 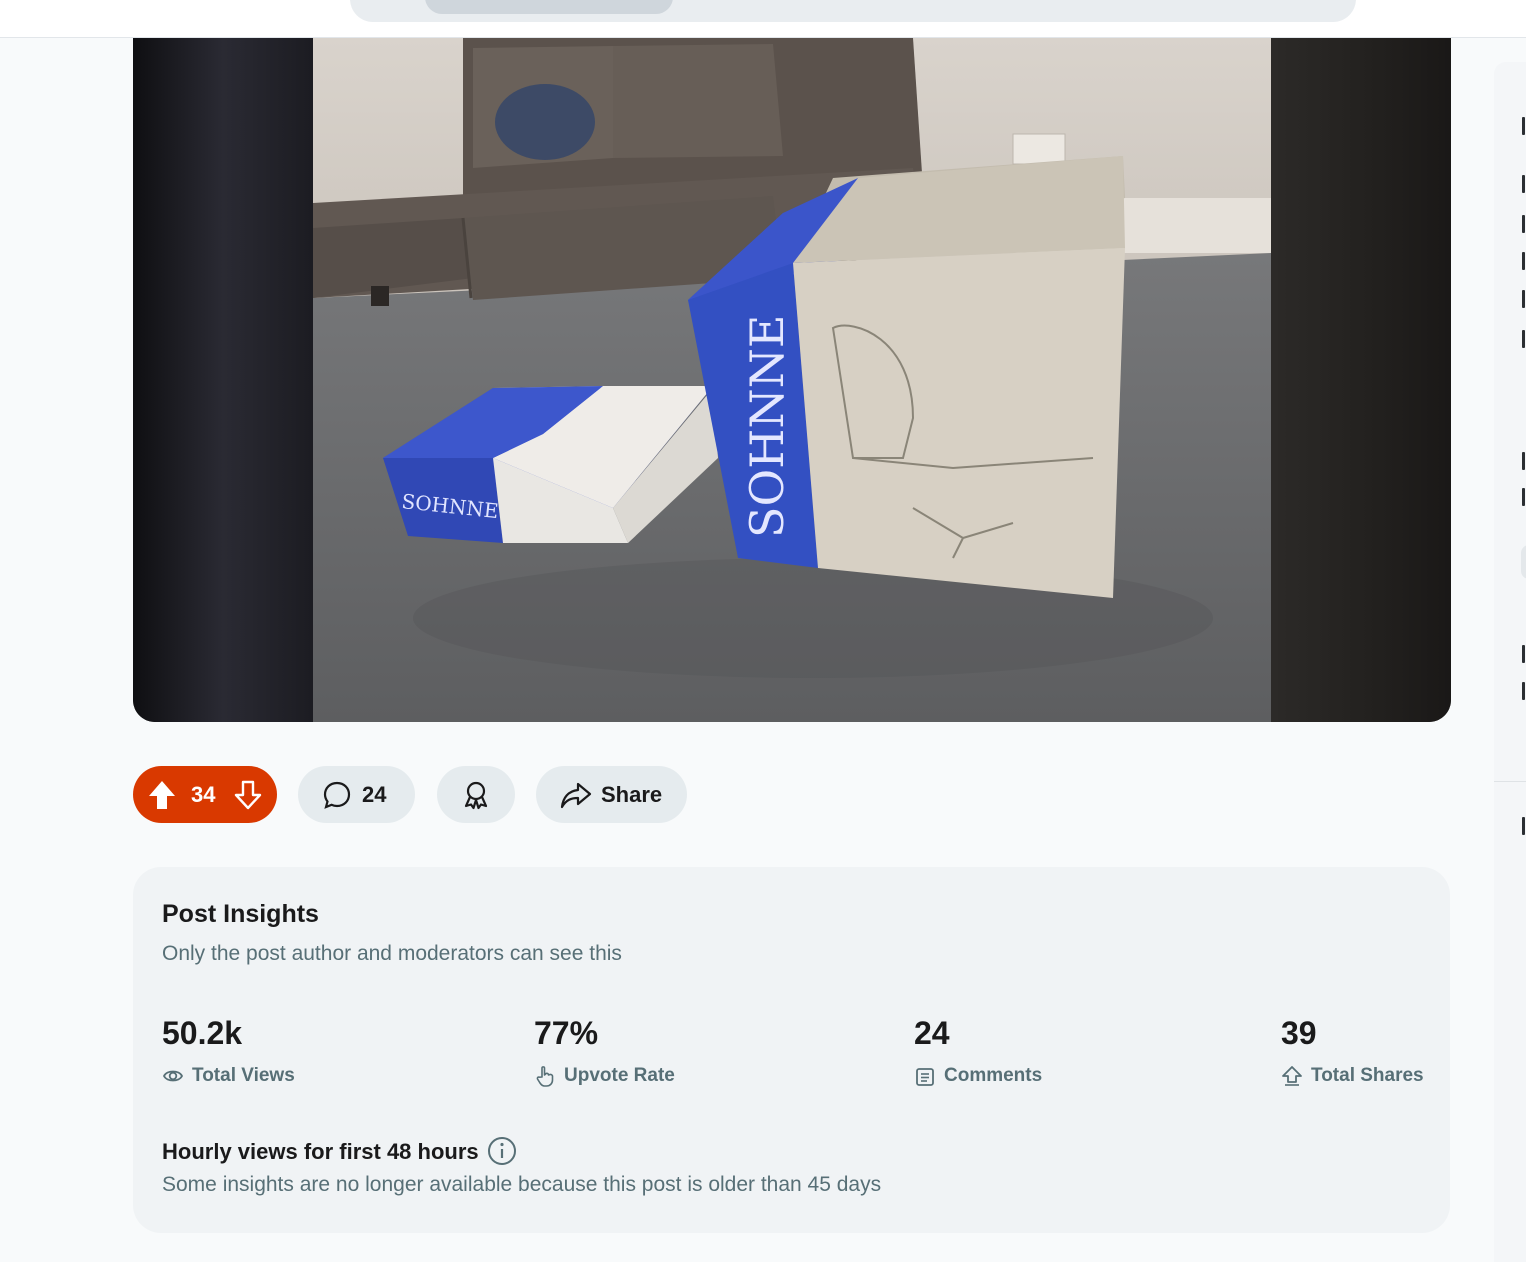 What do you see at coordinates (549, 7) in the screenshot?
I see `search-chip` at bounding box center [549, 7].